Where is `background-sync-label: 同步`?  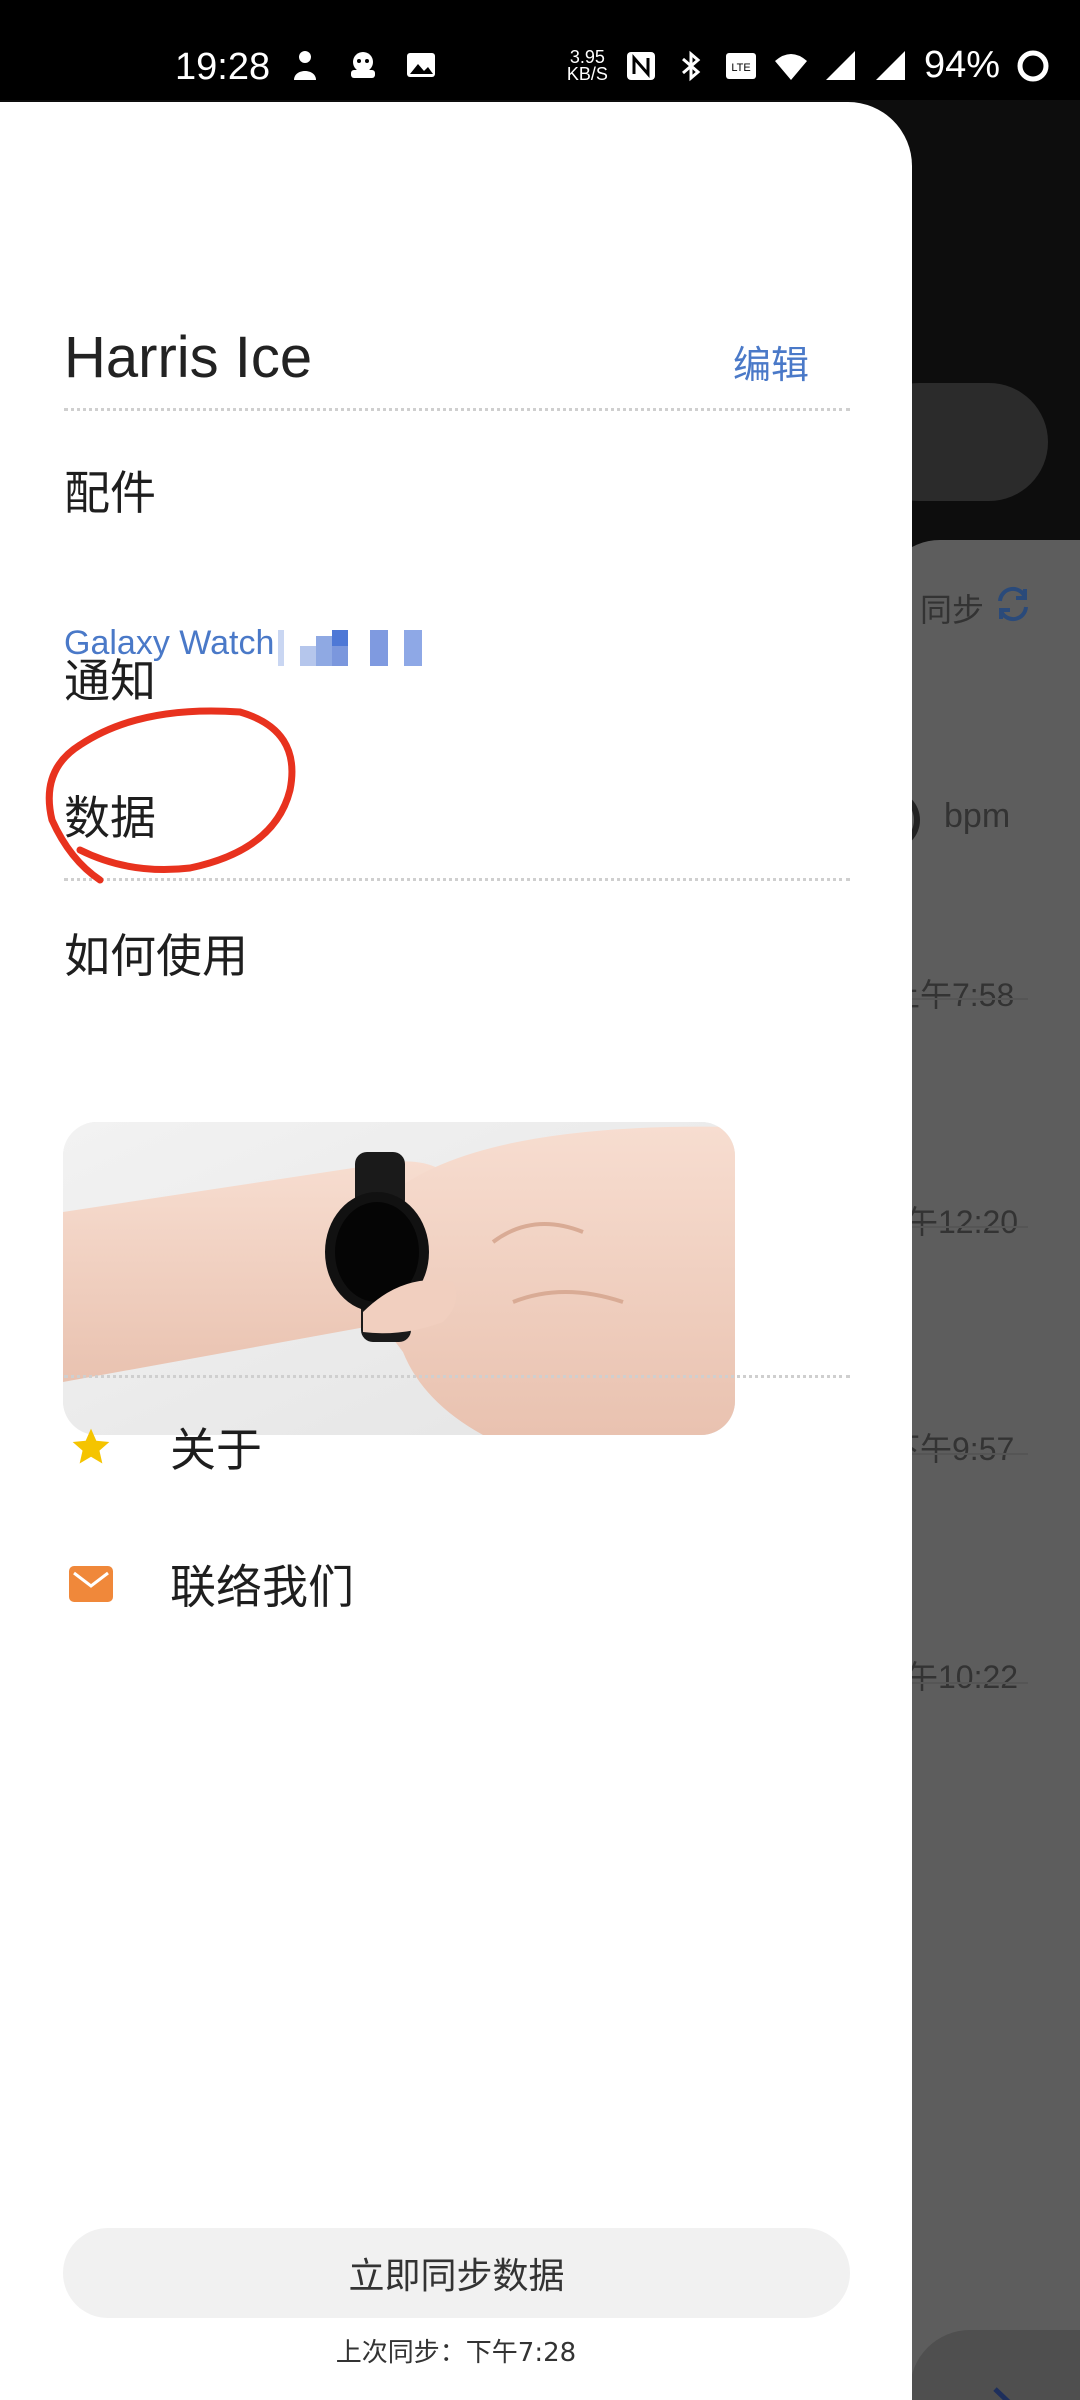 background-sync-label: 同步 is located at coordinates (952, 610).